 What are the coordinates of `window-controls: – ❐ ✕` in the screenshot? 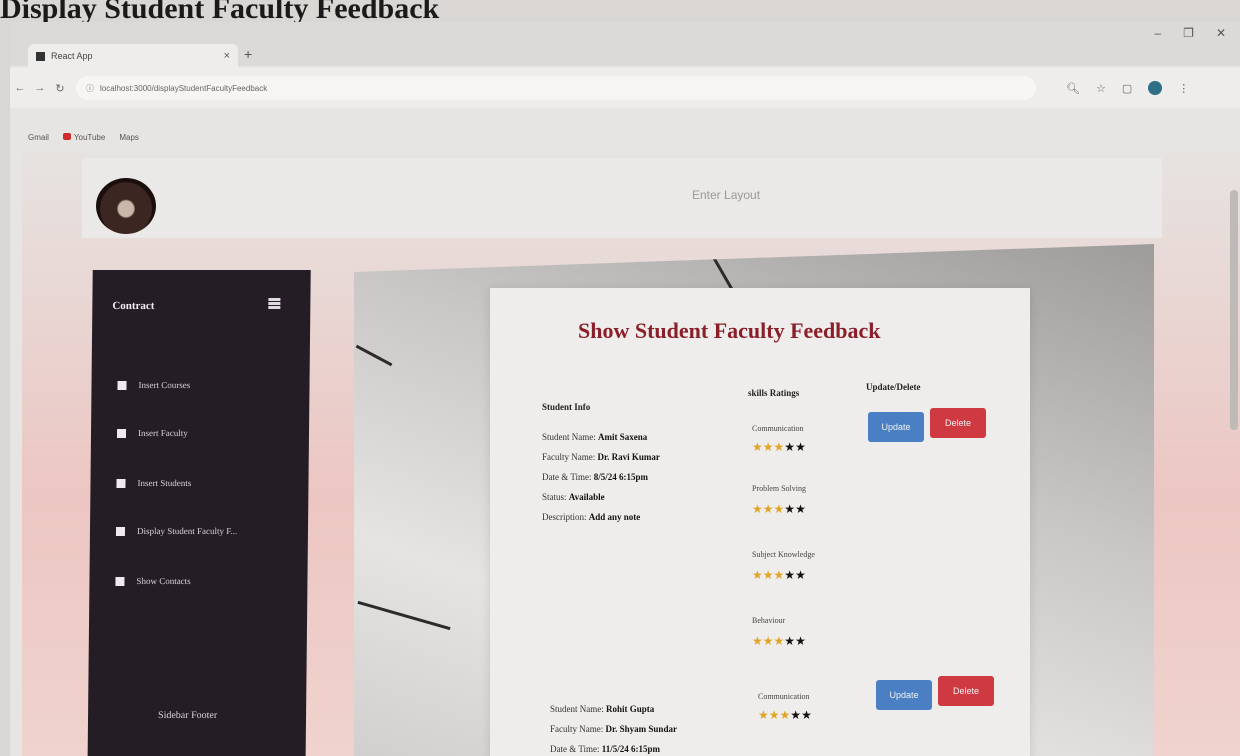 It's located at (1190, 33).